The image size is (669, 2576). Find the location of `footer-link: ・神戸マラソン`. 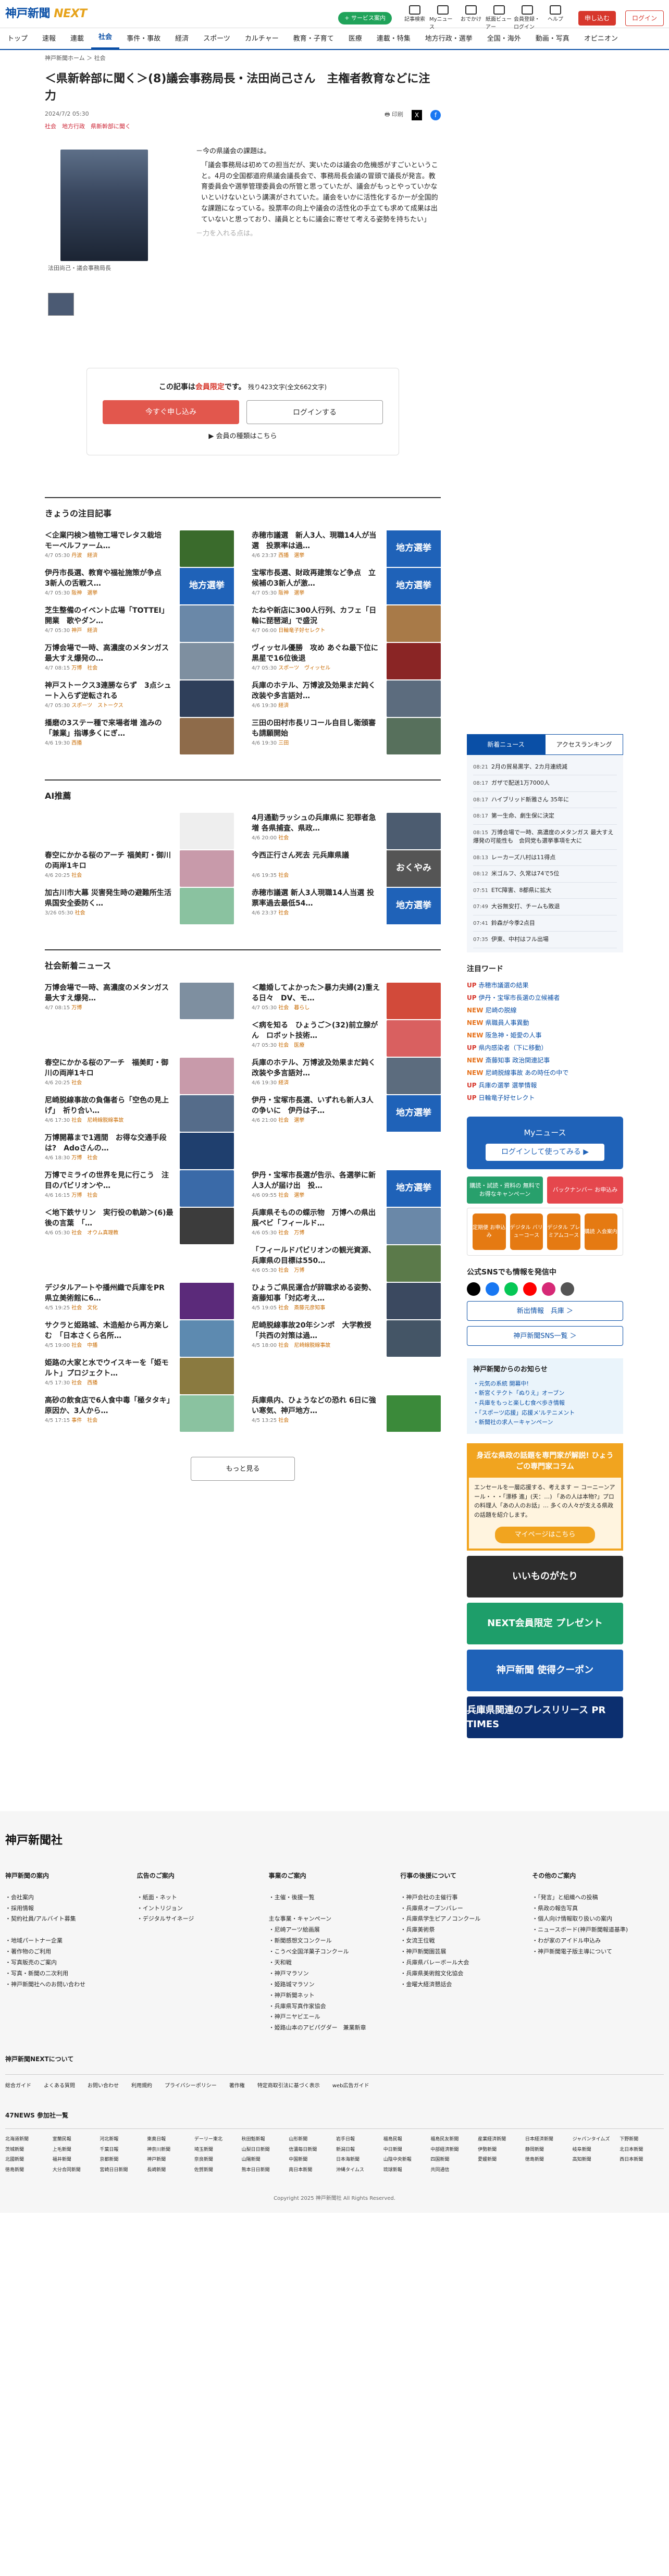

footer-link: ・神戸マラソン is located at coordinates (335, 1973).